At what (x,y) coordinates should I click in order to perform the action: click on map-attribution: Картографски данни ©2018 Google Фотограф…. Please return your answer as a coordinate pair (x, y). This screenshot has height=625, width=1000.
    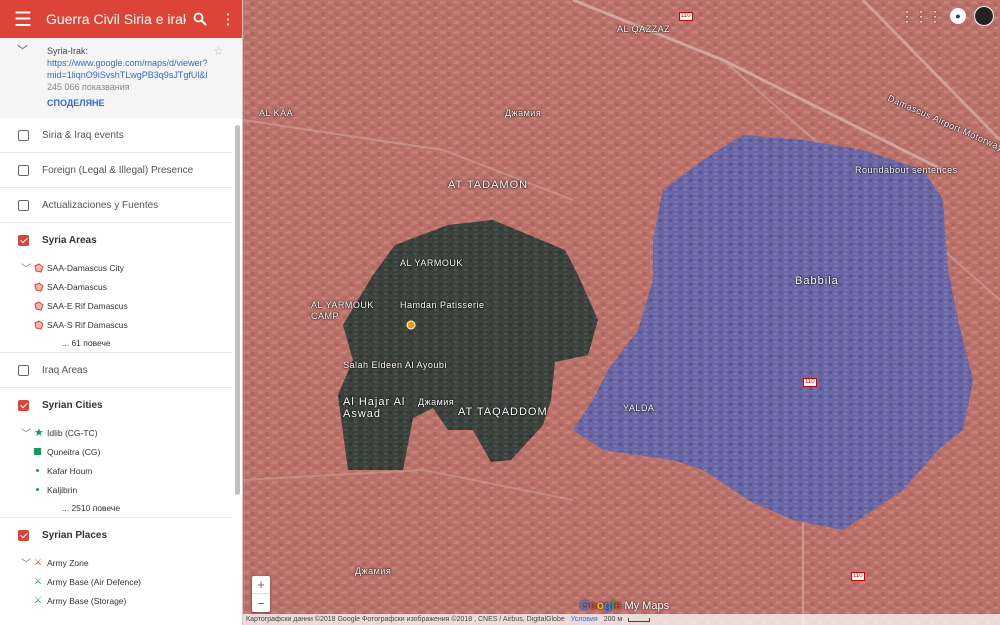
    Looking at the image, I should click on (621, 619).